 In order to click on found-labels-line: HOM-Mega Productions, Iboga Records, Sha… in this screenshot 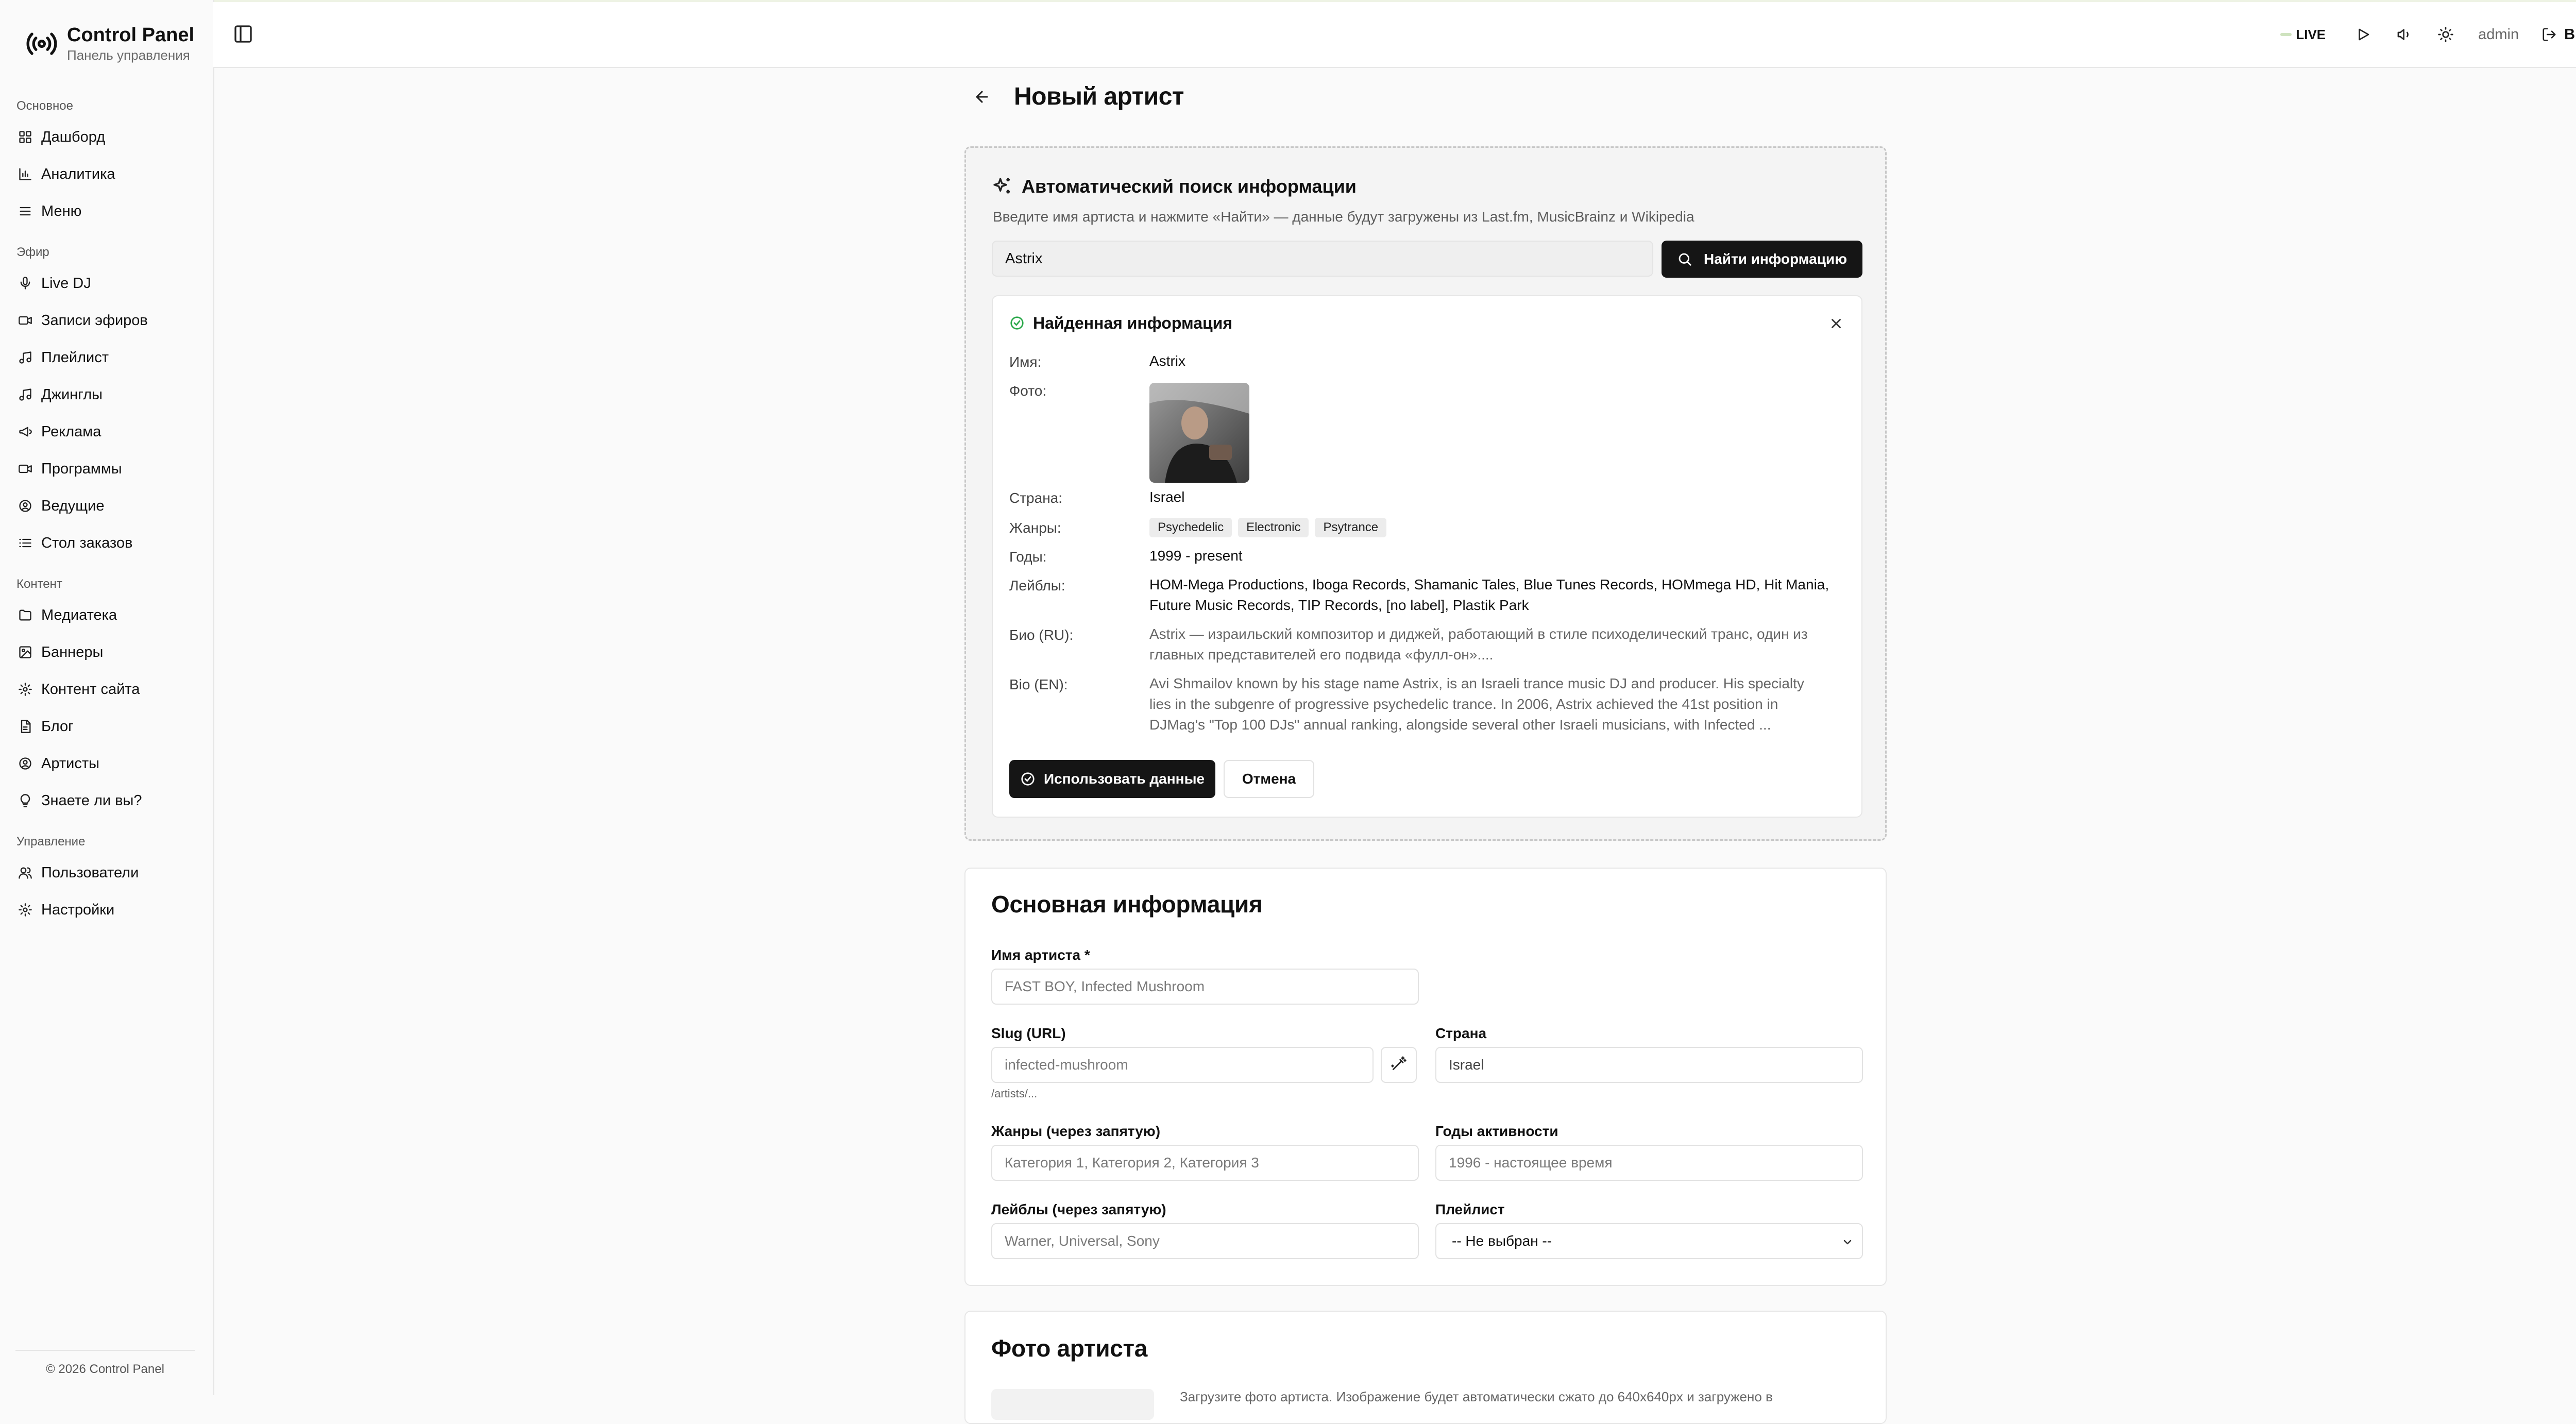, I will do `click(1489, 584)`.